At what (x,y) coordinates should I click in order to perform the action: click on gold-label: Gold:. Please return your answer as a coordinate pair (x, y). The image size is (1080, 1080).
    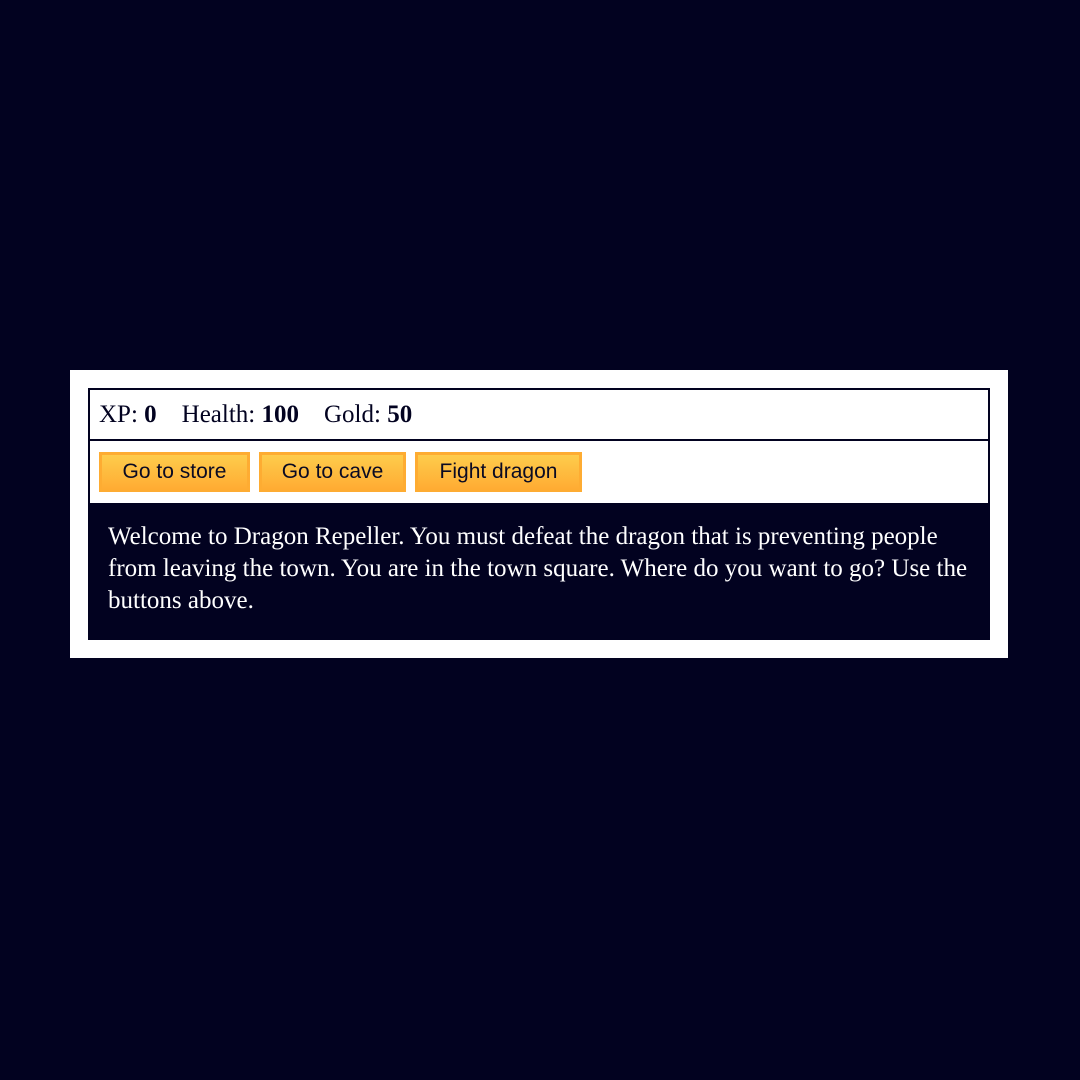
    Looking at the image, I should click on (352, 414).